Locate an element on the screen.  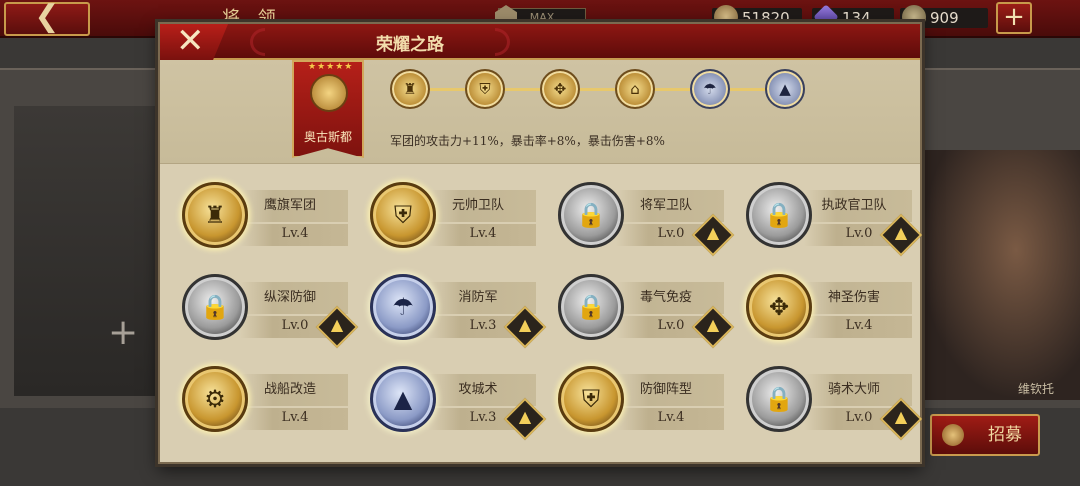
triple-shield-icon: ⛨ is located at coordinates (591, 399).